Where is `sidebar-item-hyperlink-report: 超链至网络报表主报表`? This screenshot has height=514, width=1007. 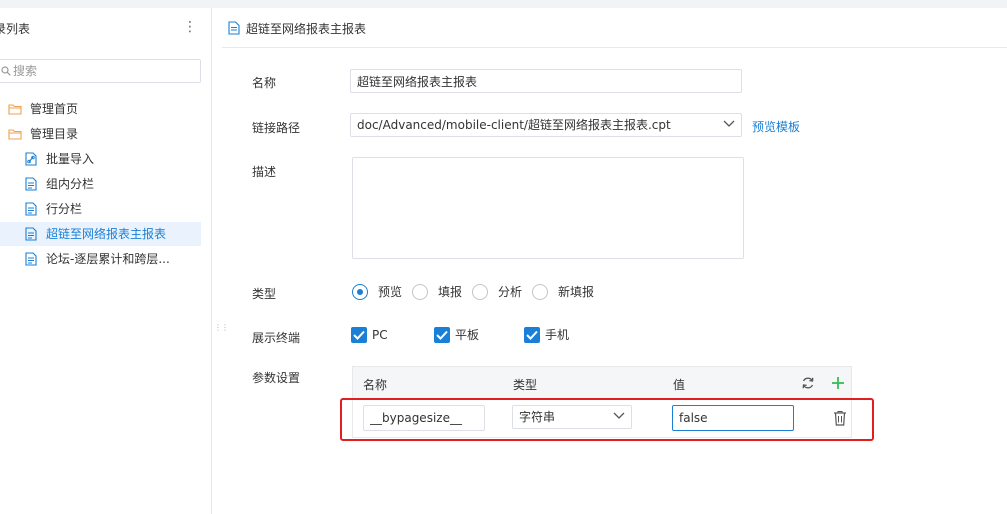 sidebar-item-hyperlink-report: 超链至网络报表主报表 is located at coordinates (100, 234).